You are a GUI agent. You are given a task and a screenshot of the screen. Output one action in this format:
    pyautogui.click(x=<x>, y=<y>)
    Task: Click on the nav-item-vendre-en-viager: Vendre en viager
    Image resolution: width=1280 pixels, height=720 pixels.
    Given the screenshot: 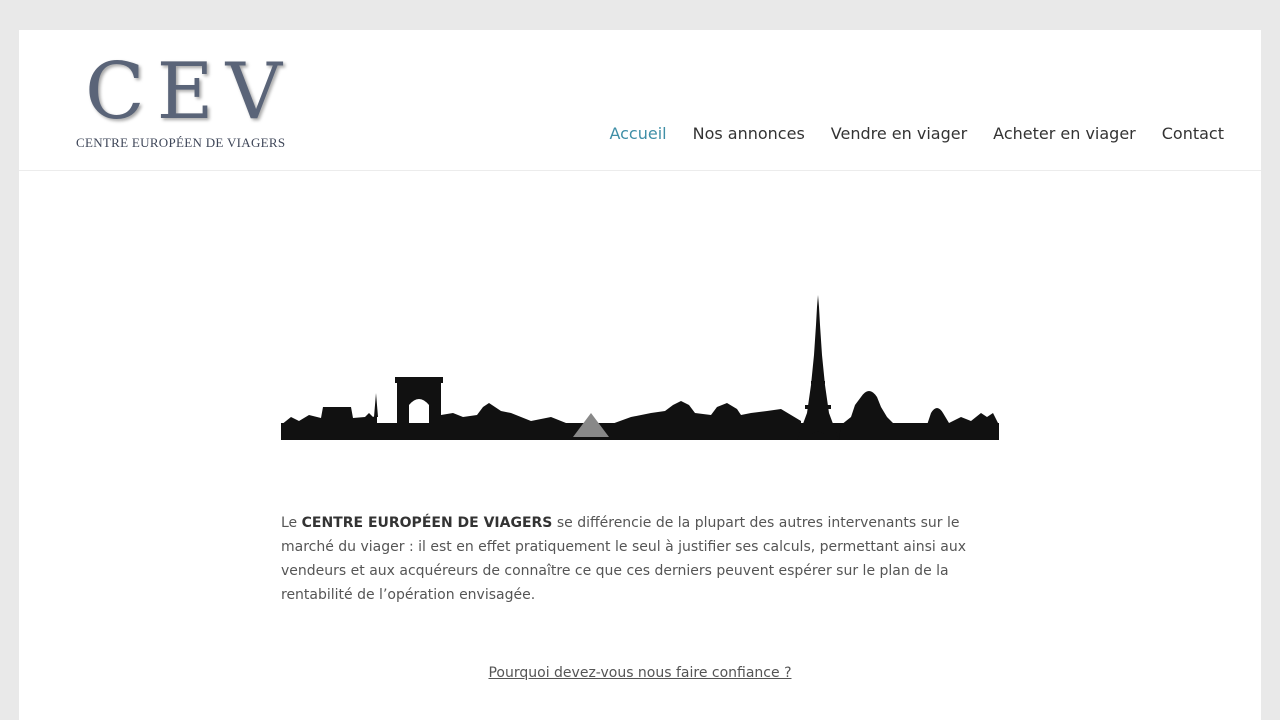 What is the action you would take?
    pyautogui.click(x=899, y=133)
    